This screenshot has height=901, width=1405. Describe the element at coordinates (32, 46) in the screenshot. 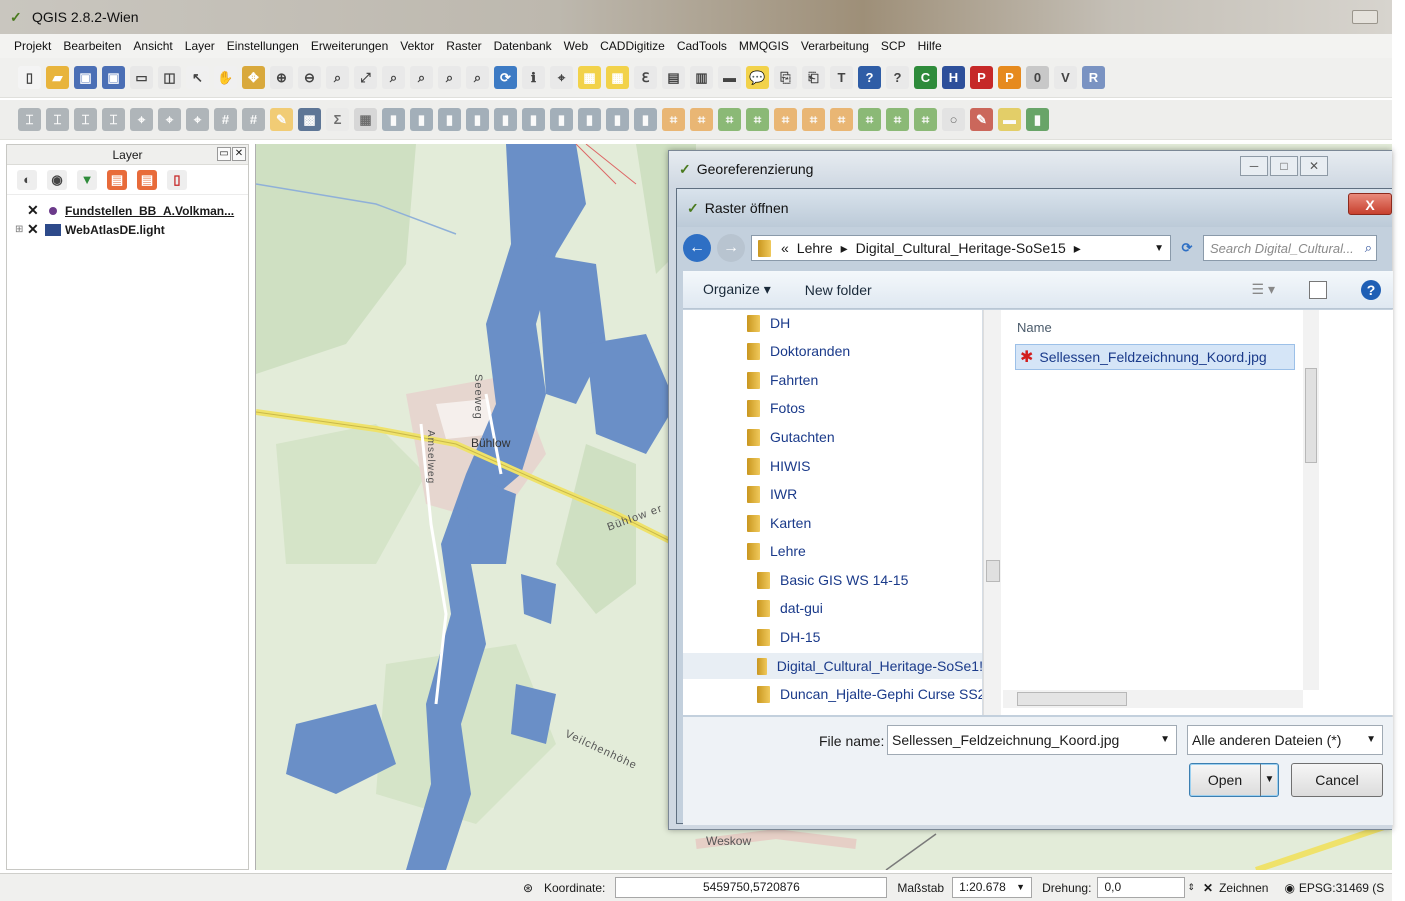

I see `menu-item-projekt: Projekt` at that location.